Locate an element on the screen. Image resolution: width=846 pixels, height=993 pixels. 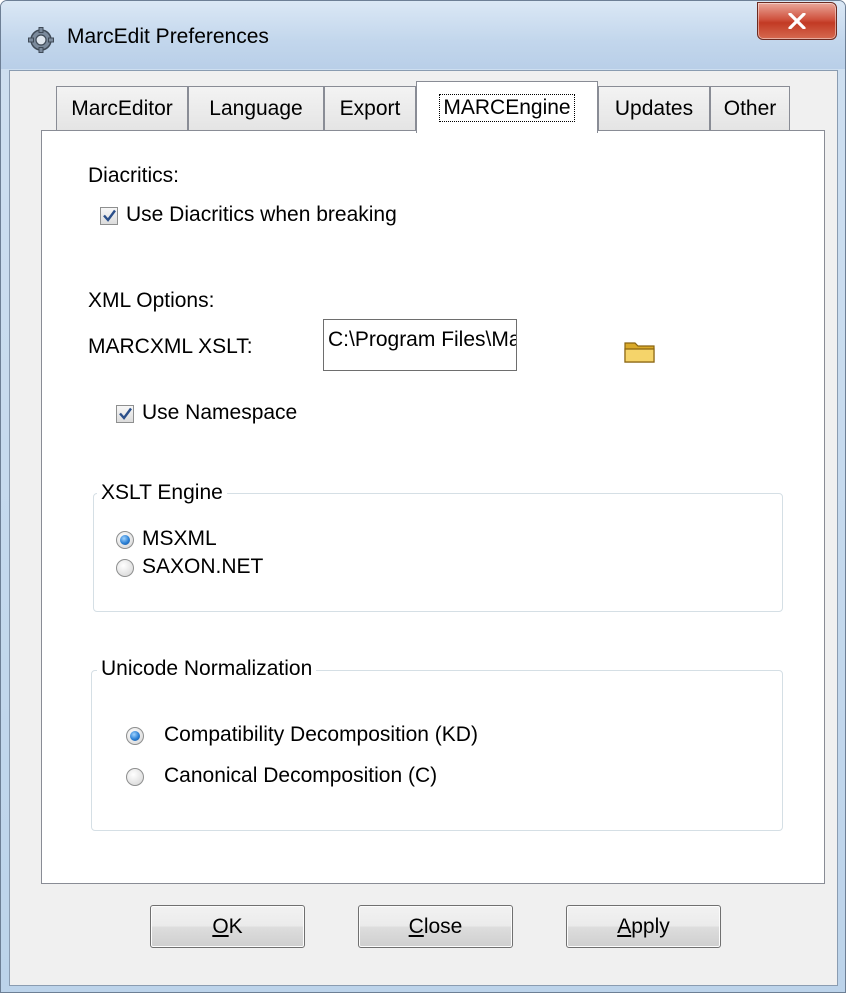
tab-other: Other is located at coordinates (750, 108).